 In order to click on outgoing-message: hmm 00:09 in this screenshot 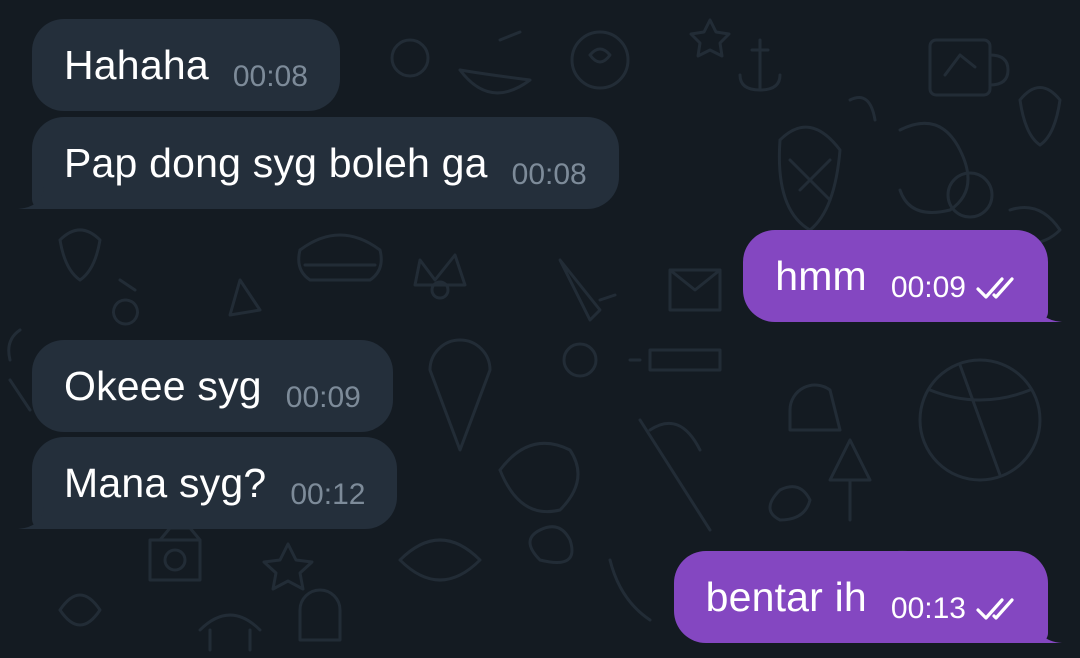, I will do `click(902, 276)`.